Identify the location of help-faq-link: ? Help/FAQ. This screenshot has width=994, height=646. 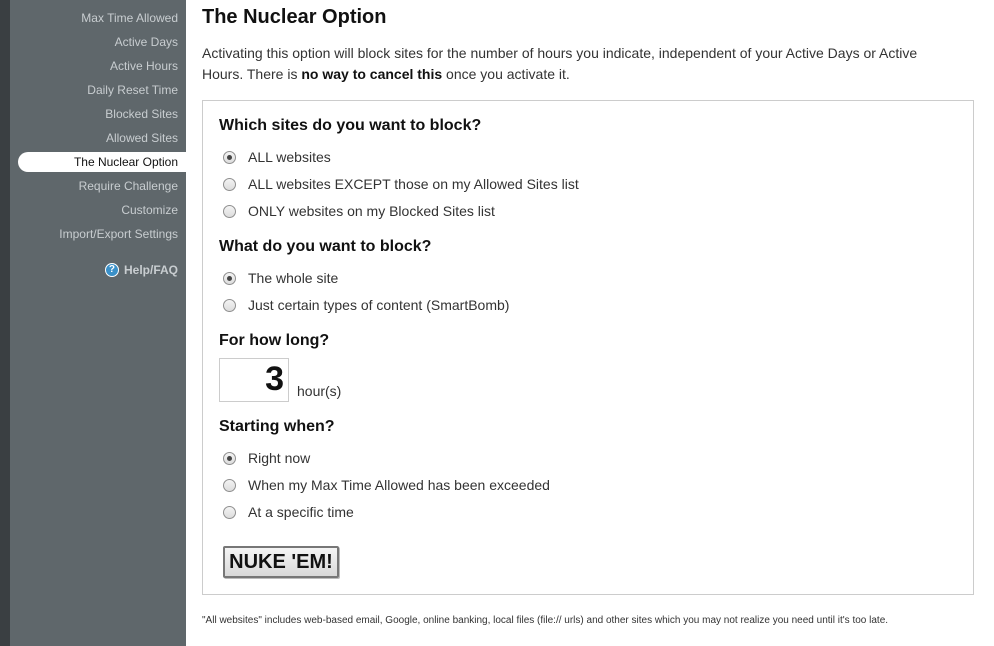
(141, 270).